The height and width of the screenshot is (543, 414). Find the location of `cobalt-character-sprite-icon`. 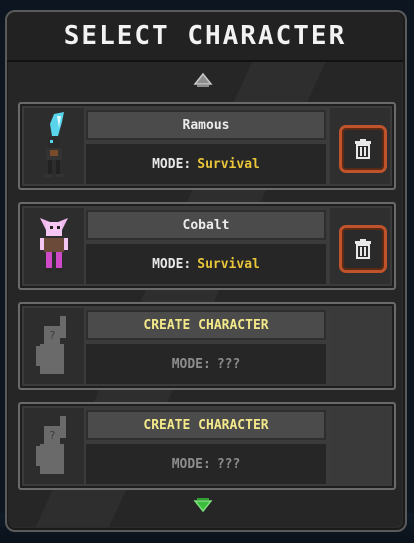

cobalt-character-sprite-icon is located at coordinates (54, 245).